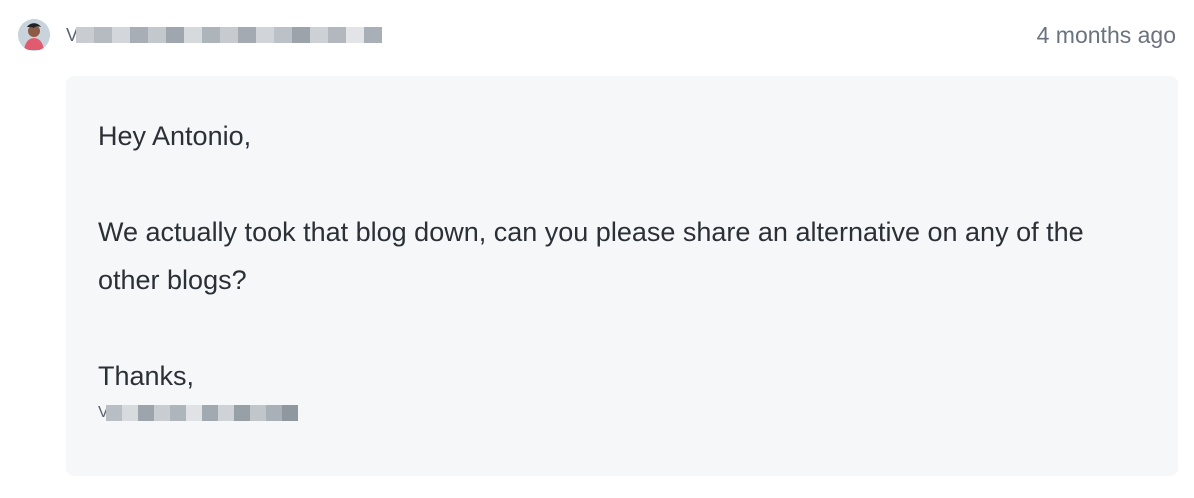 This screenshot has width=1194, height=498. What do you see at coordinates (175, 136) in the screenshot?
I see `comment-greeting: Hey Antonio,` at bounding box center [175, 136].